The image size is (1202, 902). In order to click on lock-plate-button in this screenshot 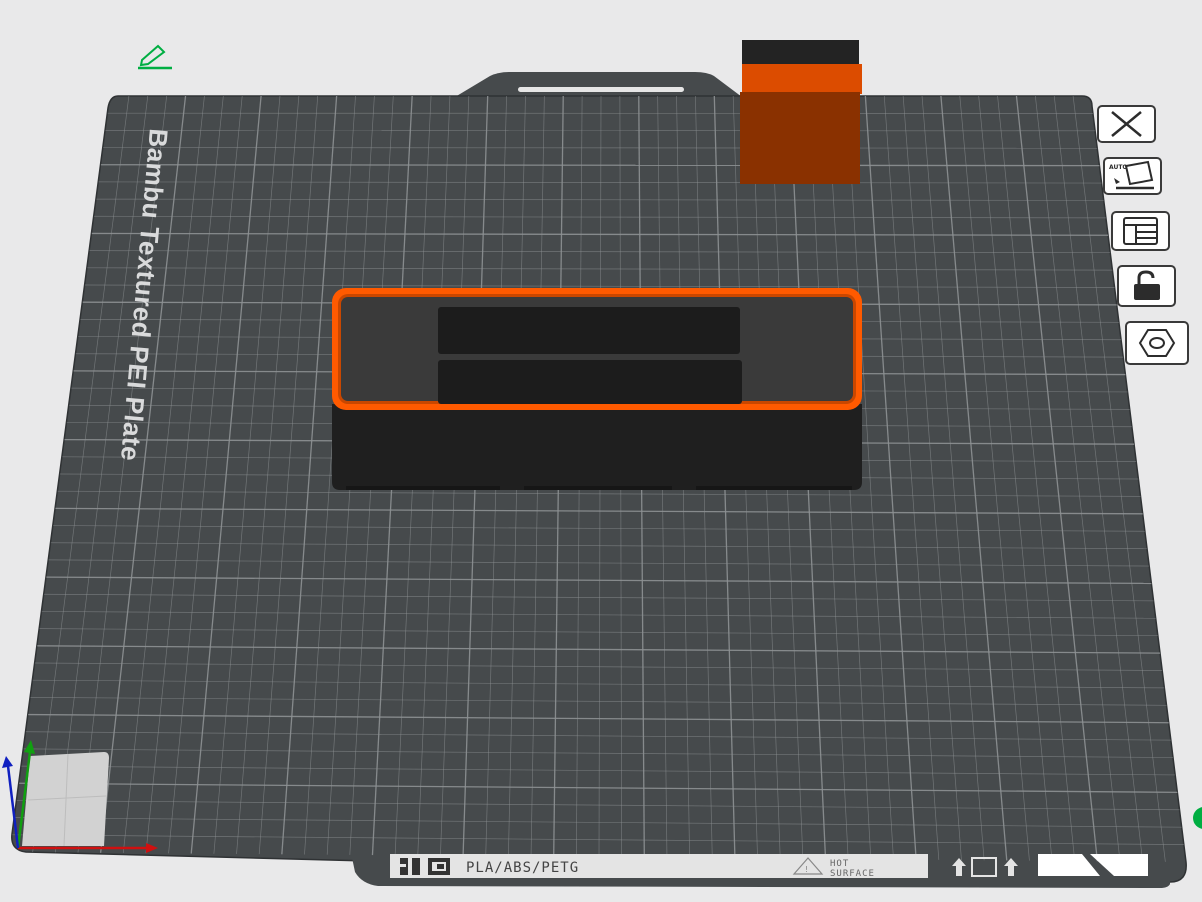, I will do `click(1146, 286)`.